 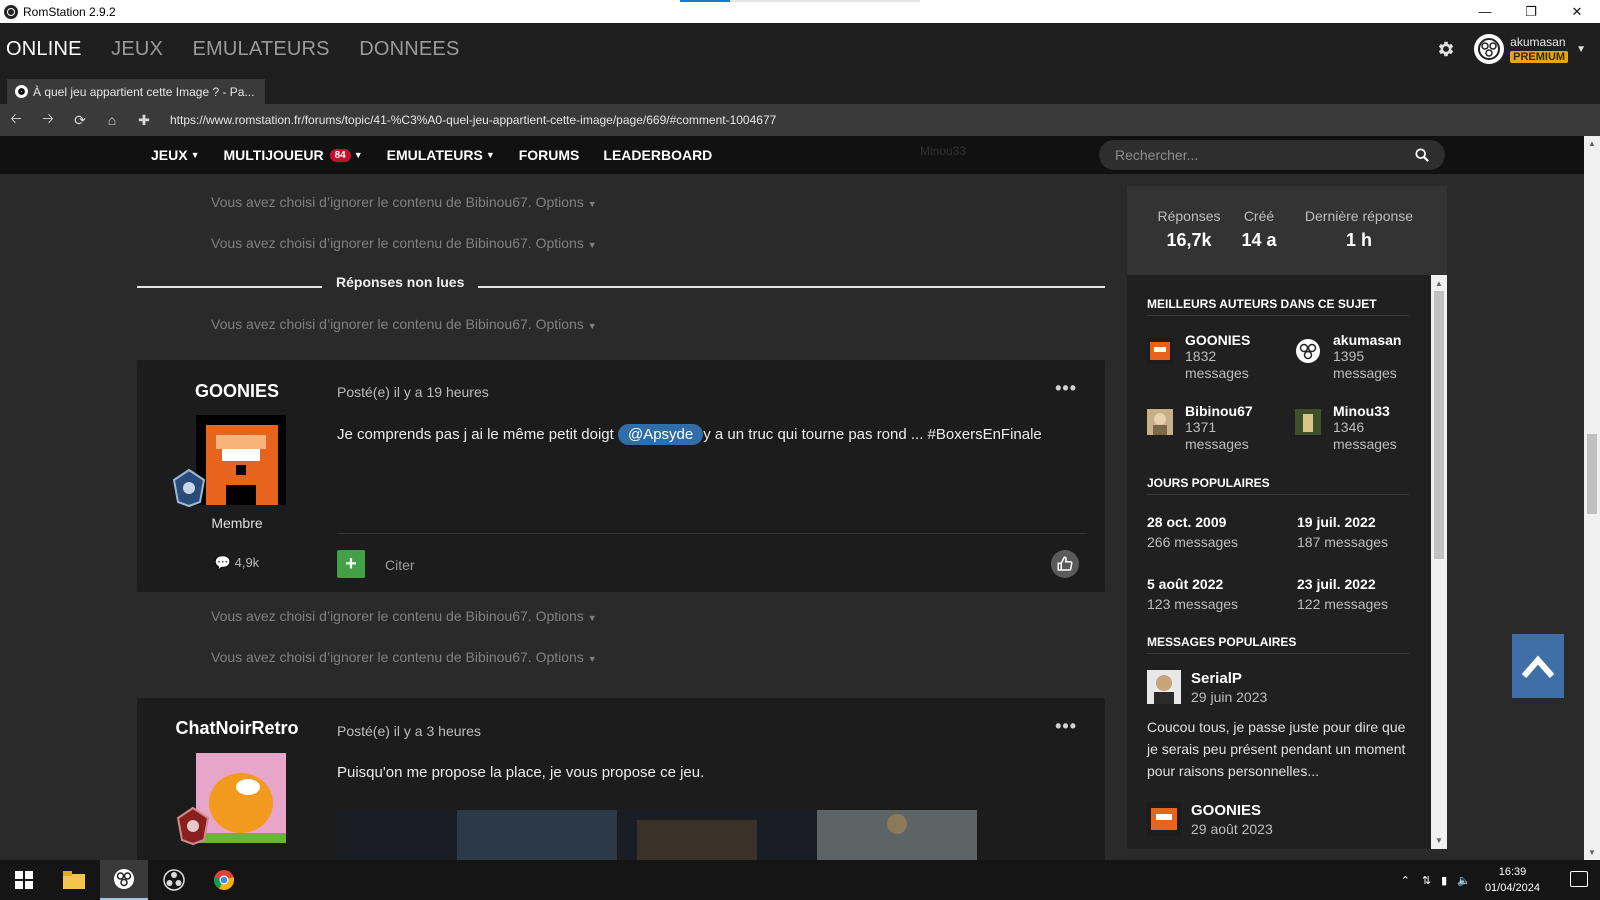 What do you see at coordinates (1346, 428) in the screenshot?
I see `top-author: Minou33 1346 messages` at bounding box center [1346, 428].